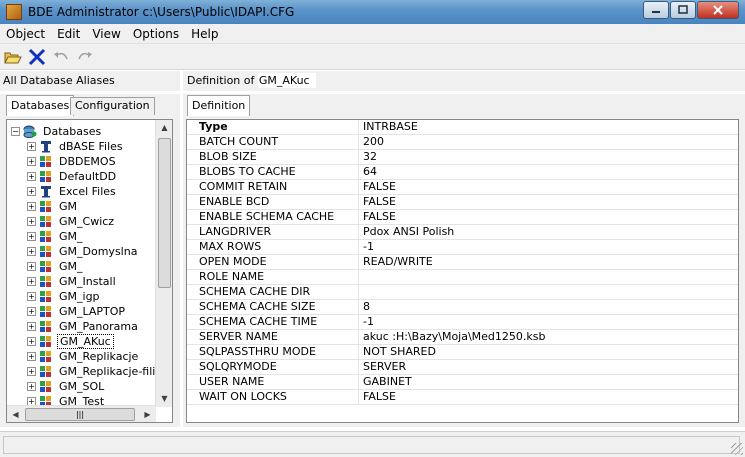 Image resolution: width=745 pixels, height=457 pixels. What do you see at coordinates (219, 105) in the screenshot?
I see `tab-definition: Definition` at bounding box center [219, 105].